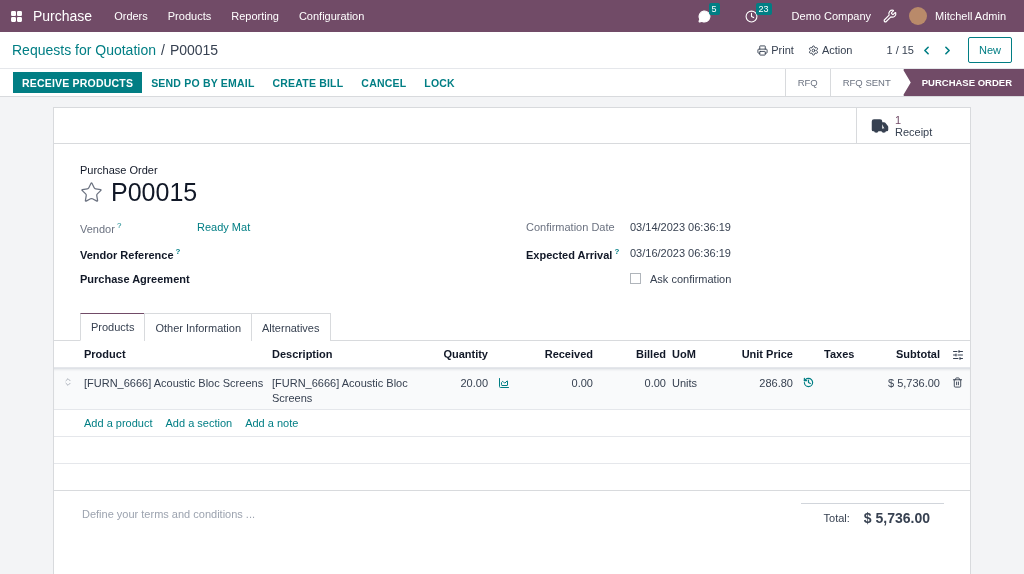  Describe the element at coordinates (331, 16) in the screenshot. I see `menu-item: Configuration` at that location.